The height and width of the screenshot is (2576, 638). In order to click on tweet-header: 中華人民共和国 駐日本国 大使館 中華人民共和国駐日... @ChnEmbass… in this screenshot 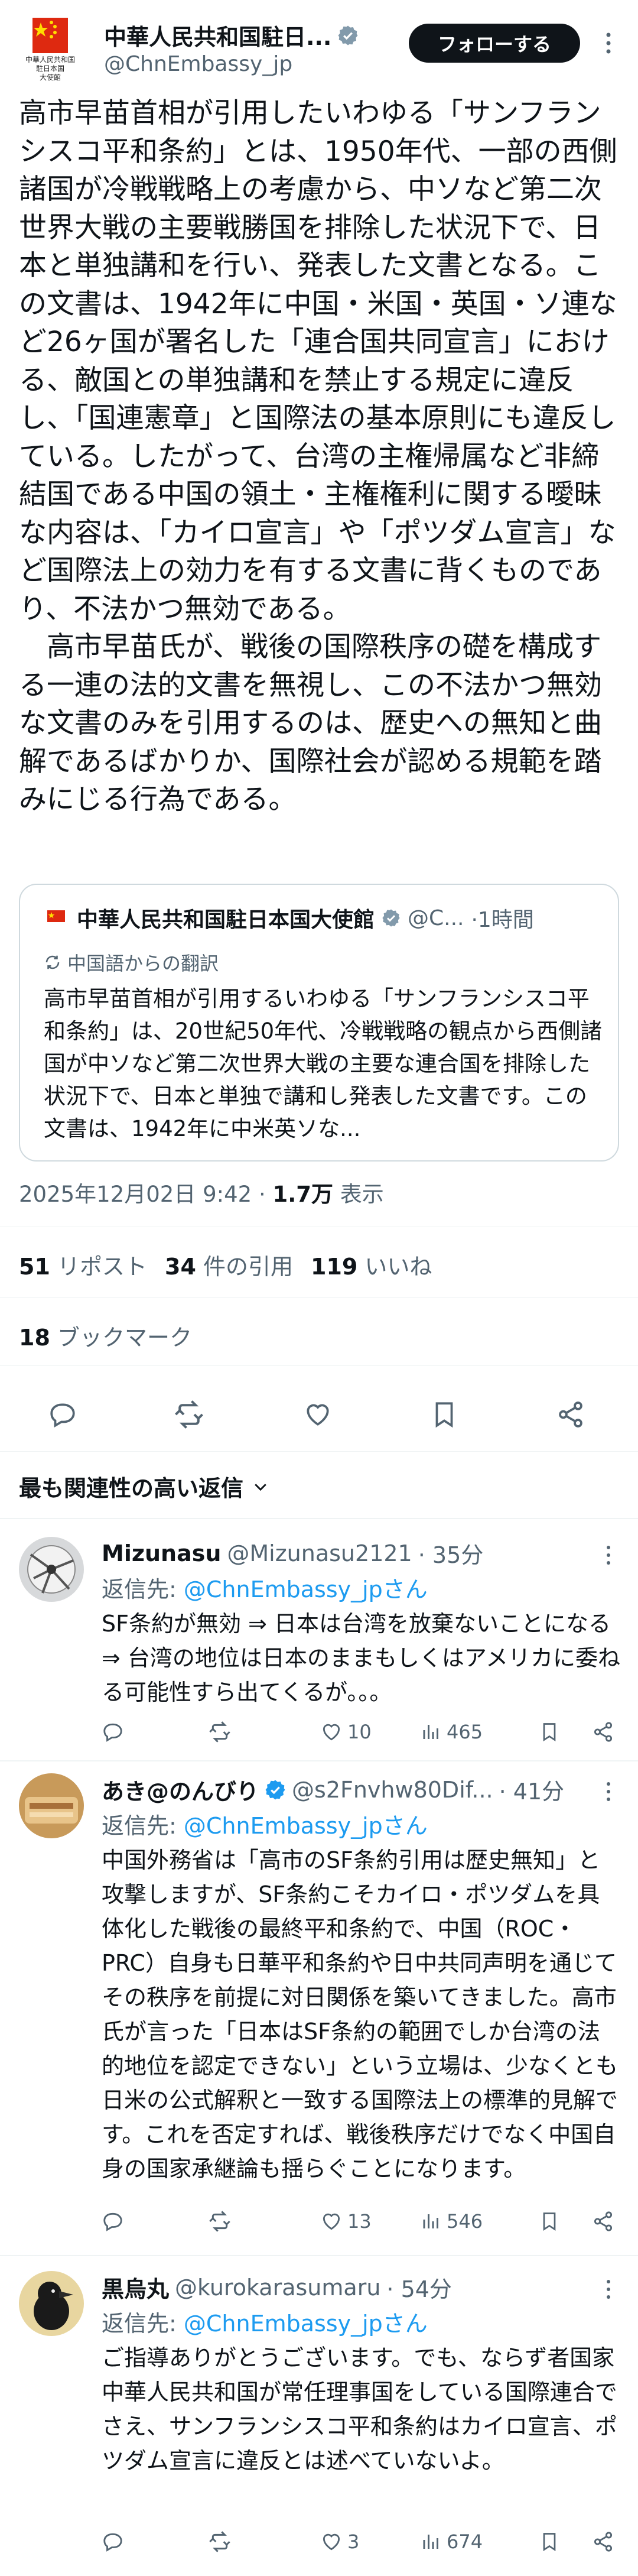, I will do `click(319, 44)`.